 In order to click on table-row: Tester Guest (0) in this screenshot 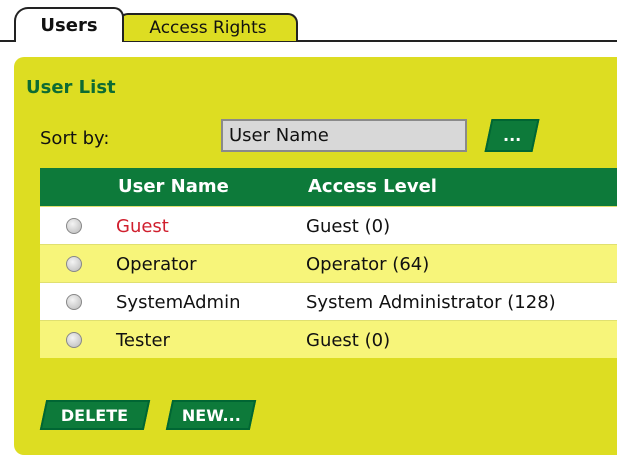, I will do `click(328, 339)`.